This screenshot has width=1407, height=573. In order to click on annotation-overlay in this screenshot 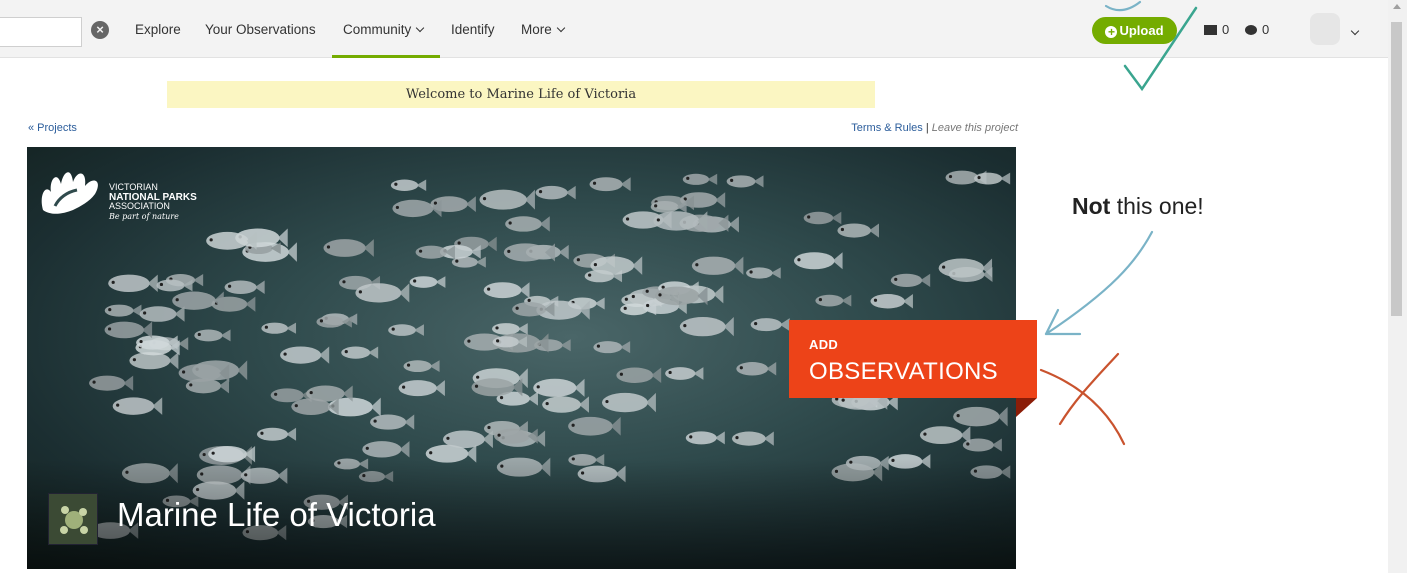, I will do `click(1118, 223)`.